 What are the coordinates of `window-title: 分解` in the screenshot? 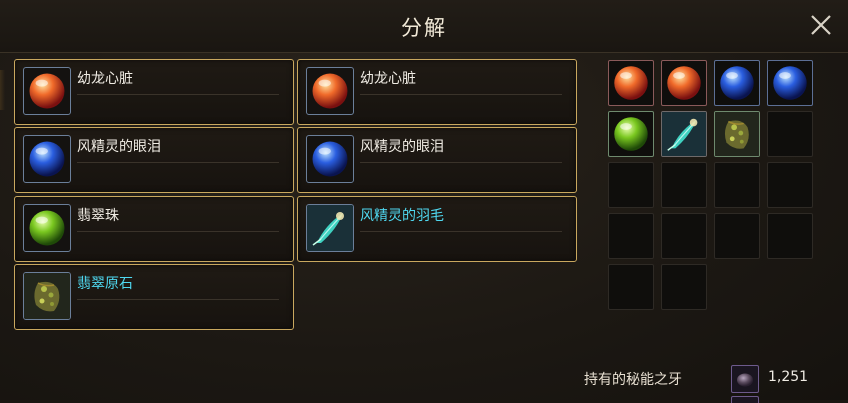 It's located at (424, 28).